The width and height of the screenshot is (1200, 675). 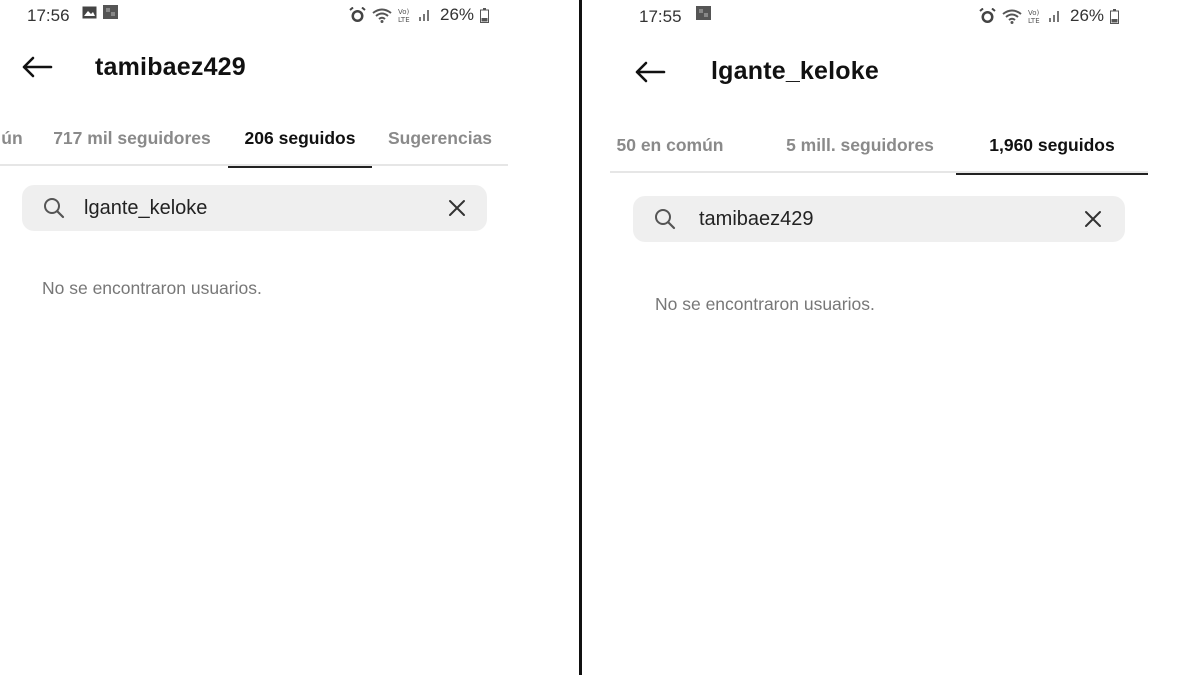 What do you see at coordinates (440, 138) in the screenshot?
I see `tab-suggestions: Sugerencias` at bounding box center [440, 138].